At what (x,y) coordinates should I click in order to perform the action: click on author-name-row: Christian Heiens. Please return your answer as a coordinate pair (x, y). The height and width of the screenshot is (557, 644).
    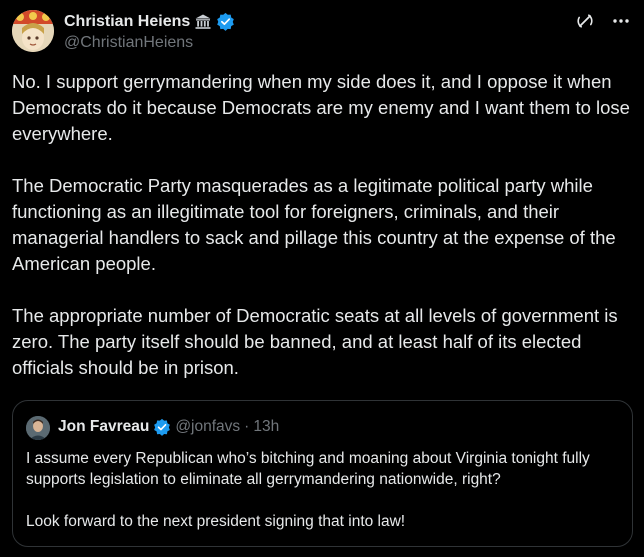
    Looking at the image, I should click on (149, 21).